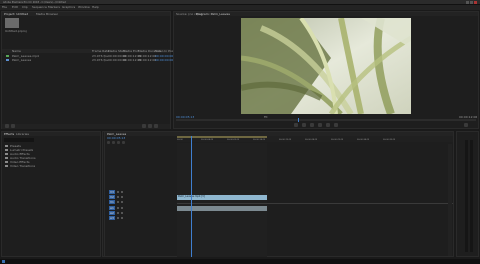 The image size is (480, 264). I want to click on track-header-a1: A1, so click(124, 208).